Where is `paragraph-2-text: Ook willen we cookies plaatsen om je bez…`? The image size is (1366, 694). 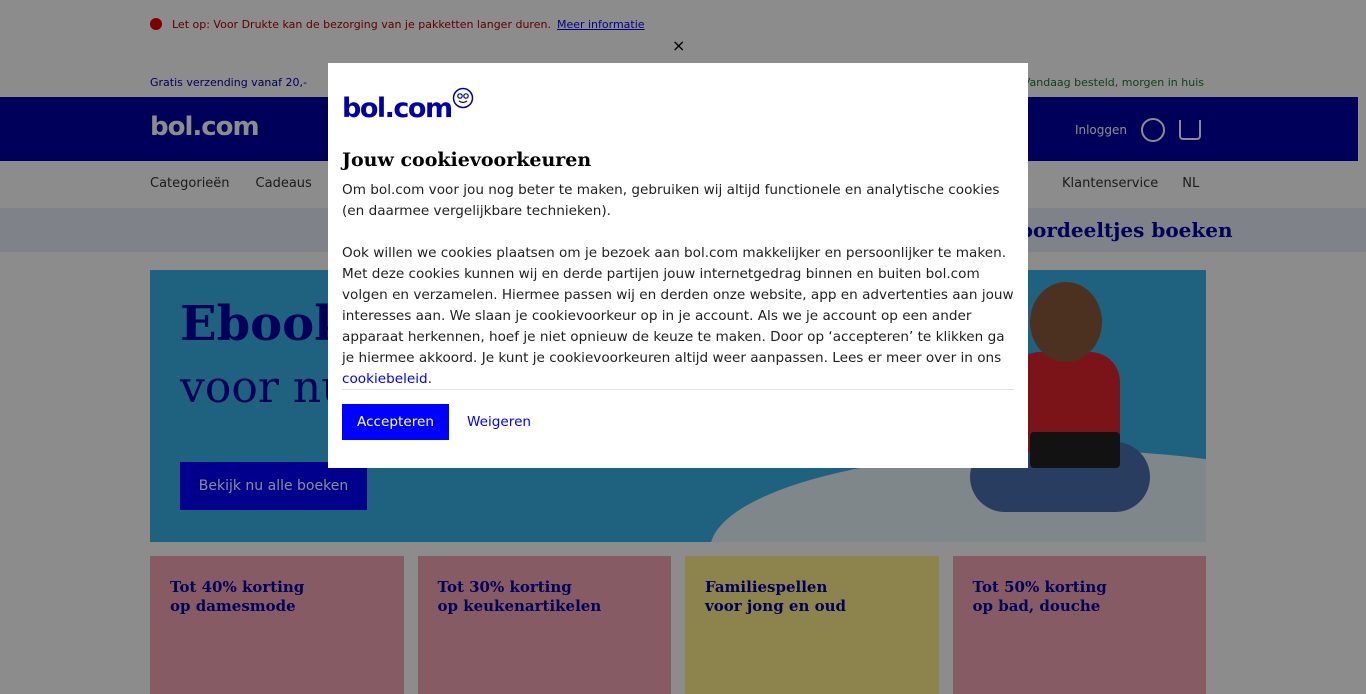 paragraph-2-text: Ook willen we cookies plaatsen om je bez… is located at coordinates (678, 305).